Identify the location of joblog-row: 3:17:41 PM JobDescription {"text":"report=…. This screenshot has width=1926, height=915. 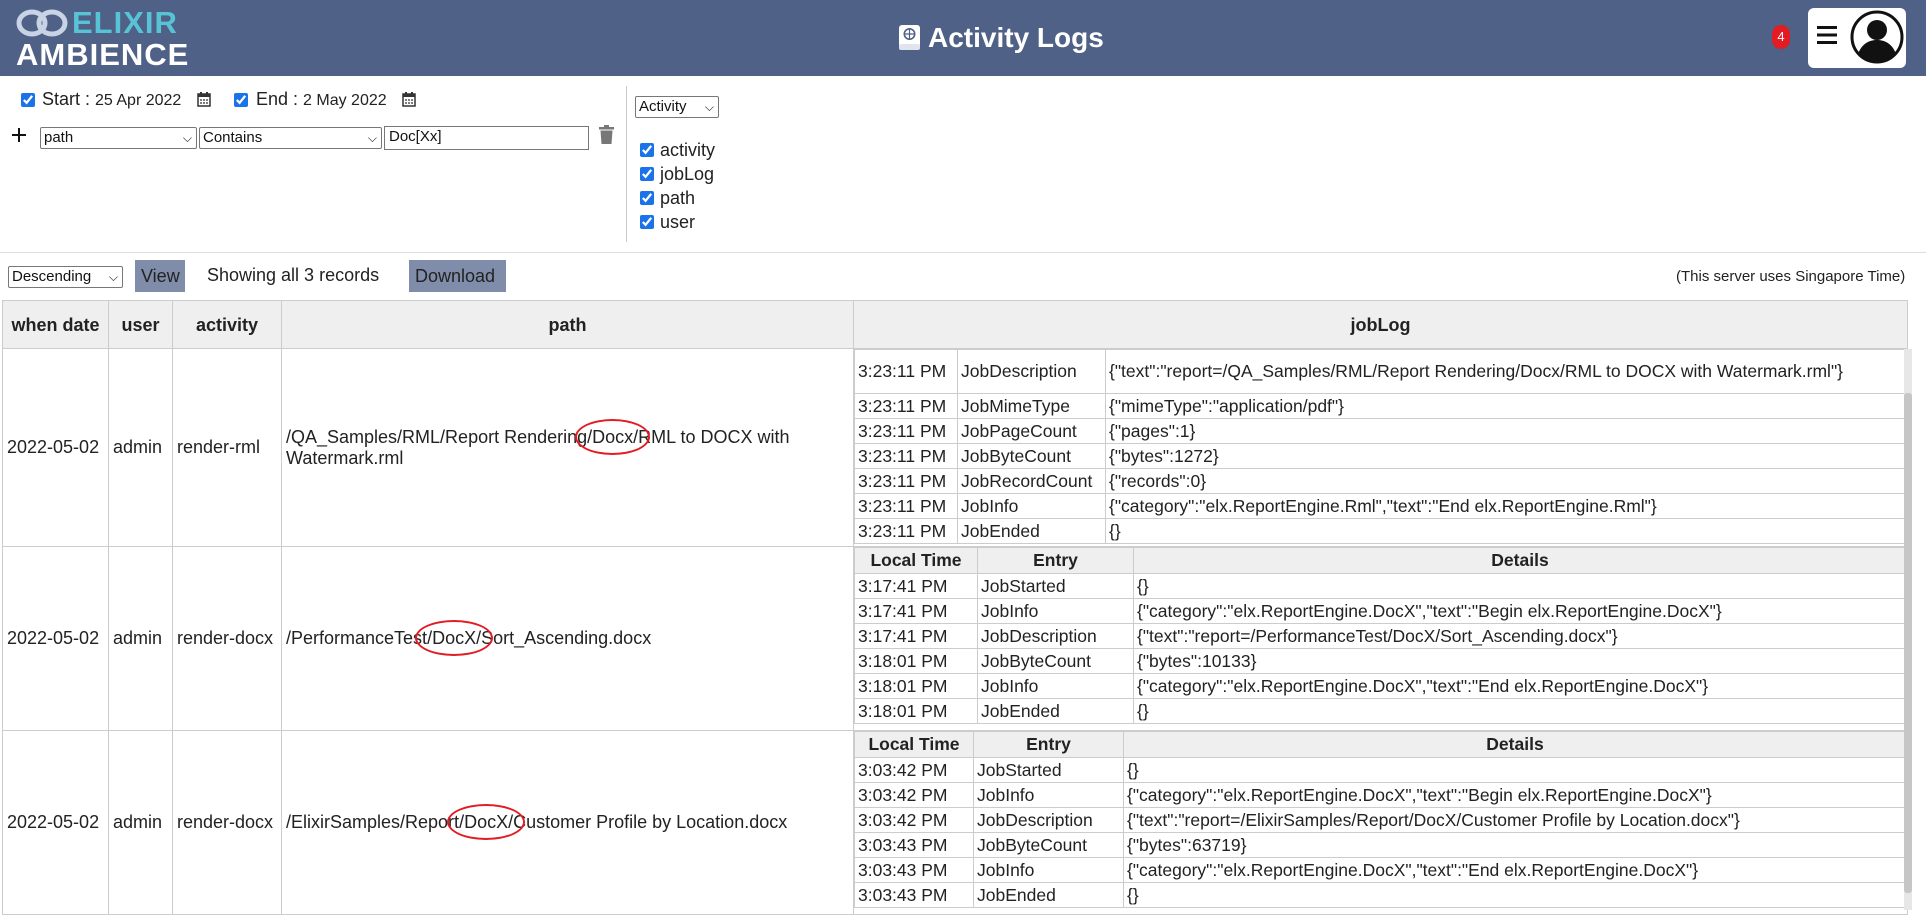
(1380, 636).